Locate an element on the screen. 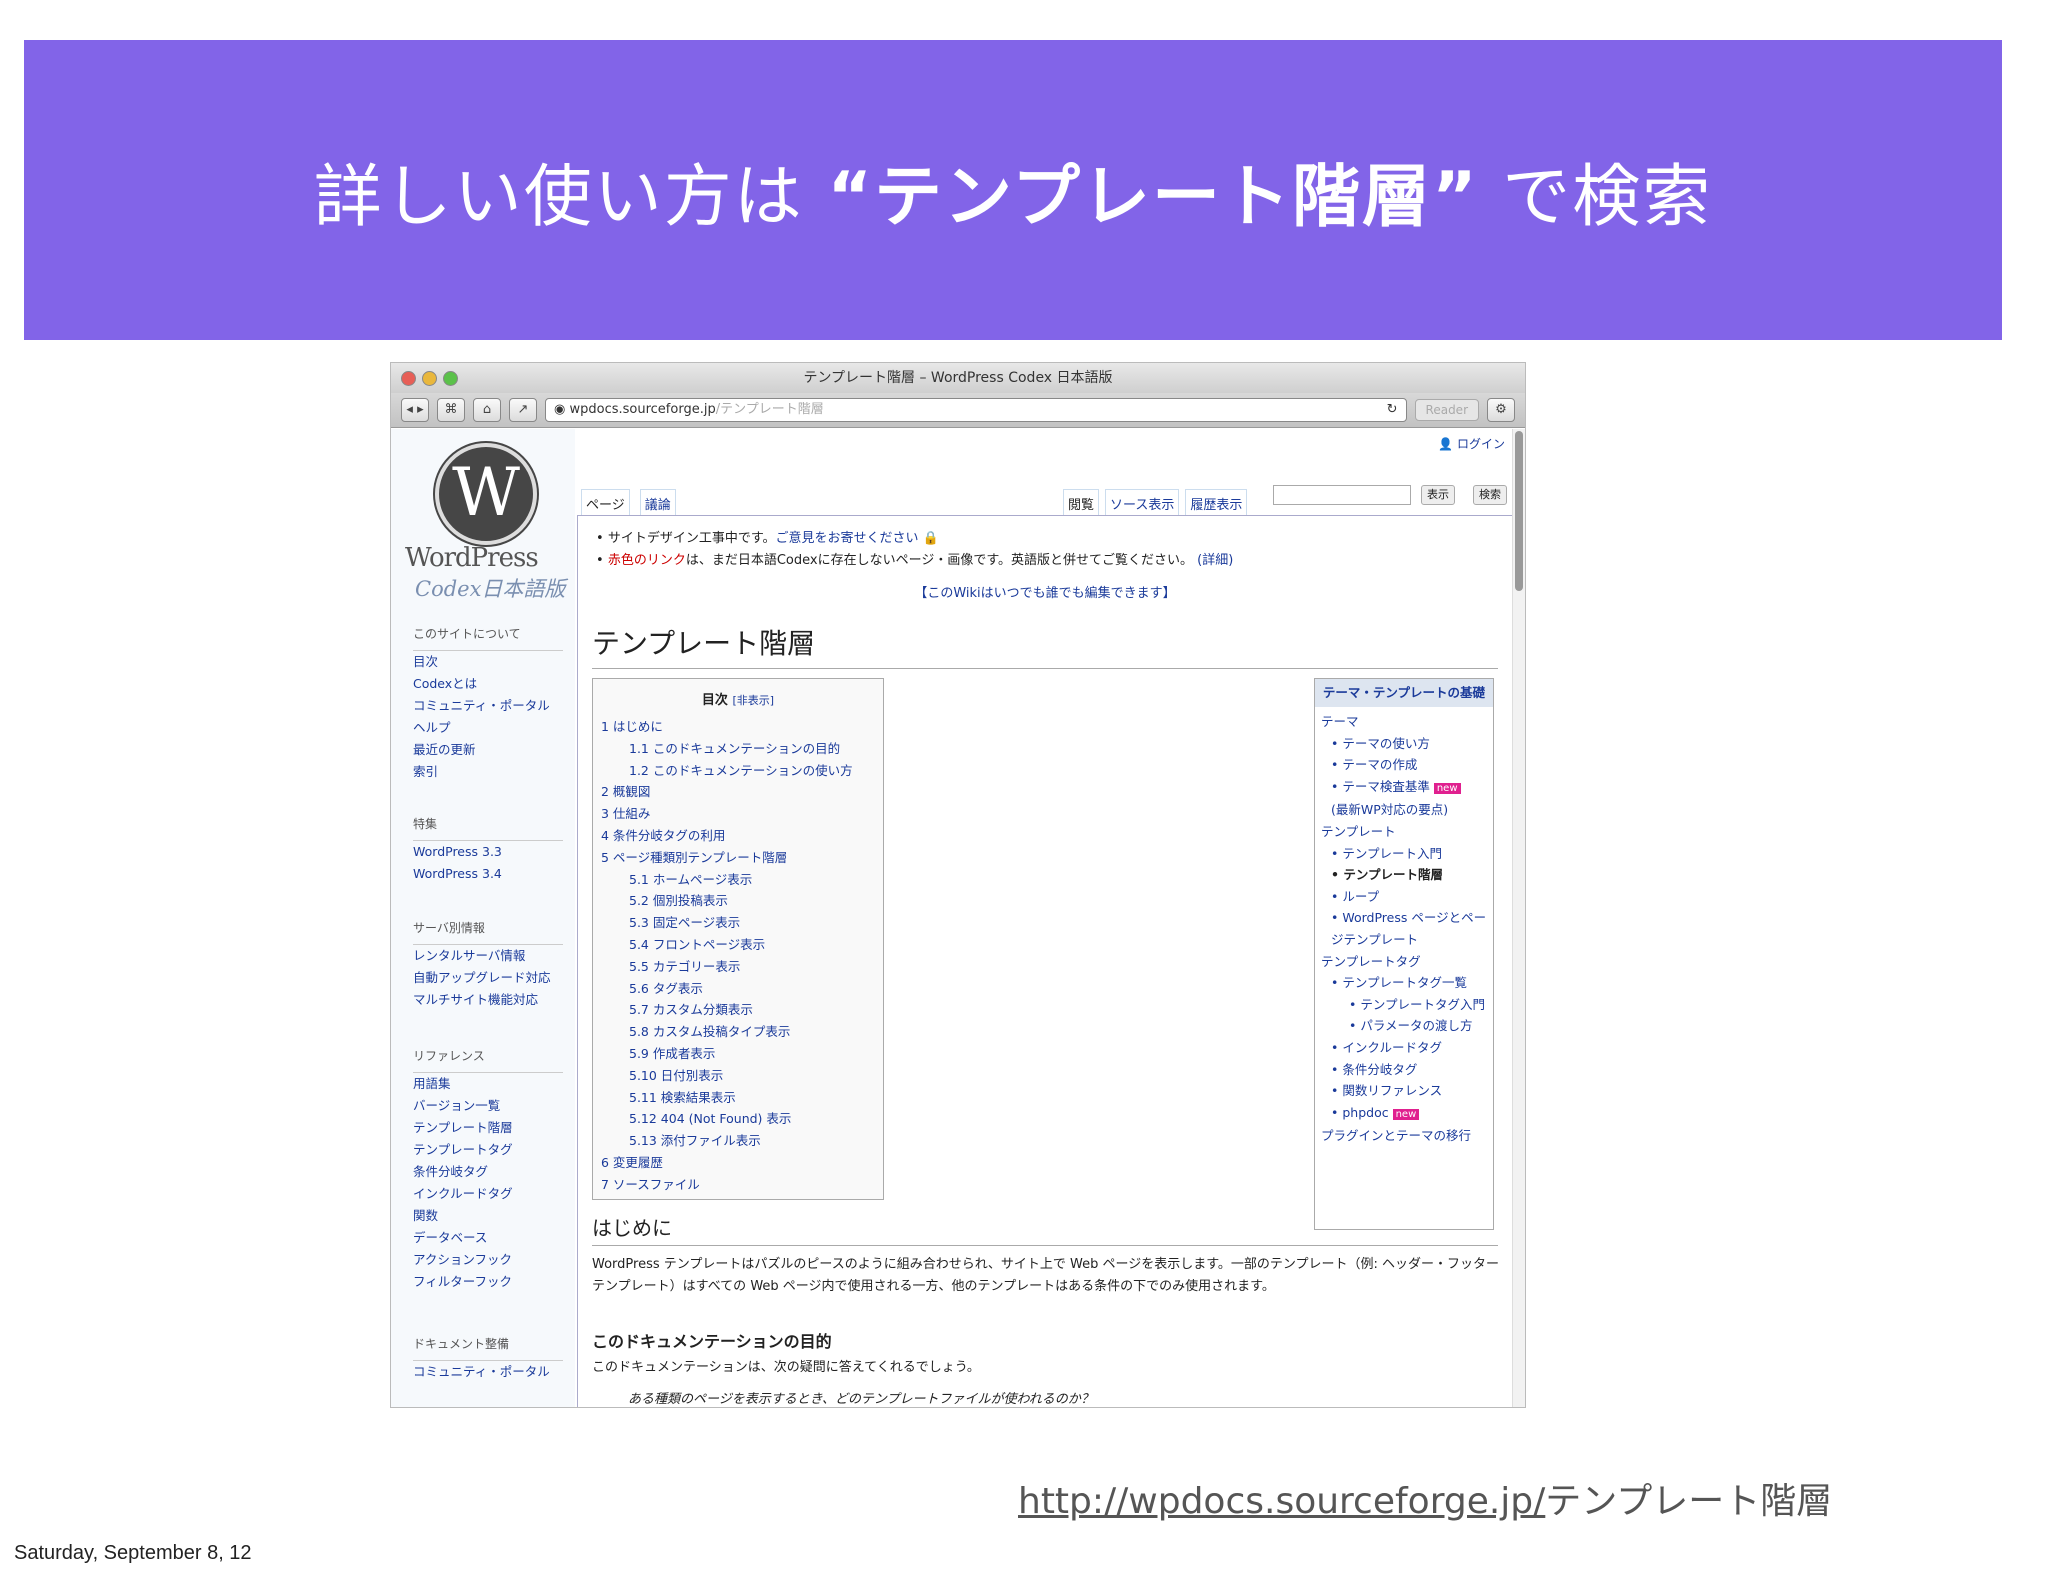  nav-link: マルチサイト機能対応 is located at coordinates (482, 1000).